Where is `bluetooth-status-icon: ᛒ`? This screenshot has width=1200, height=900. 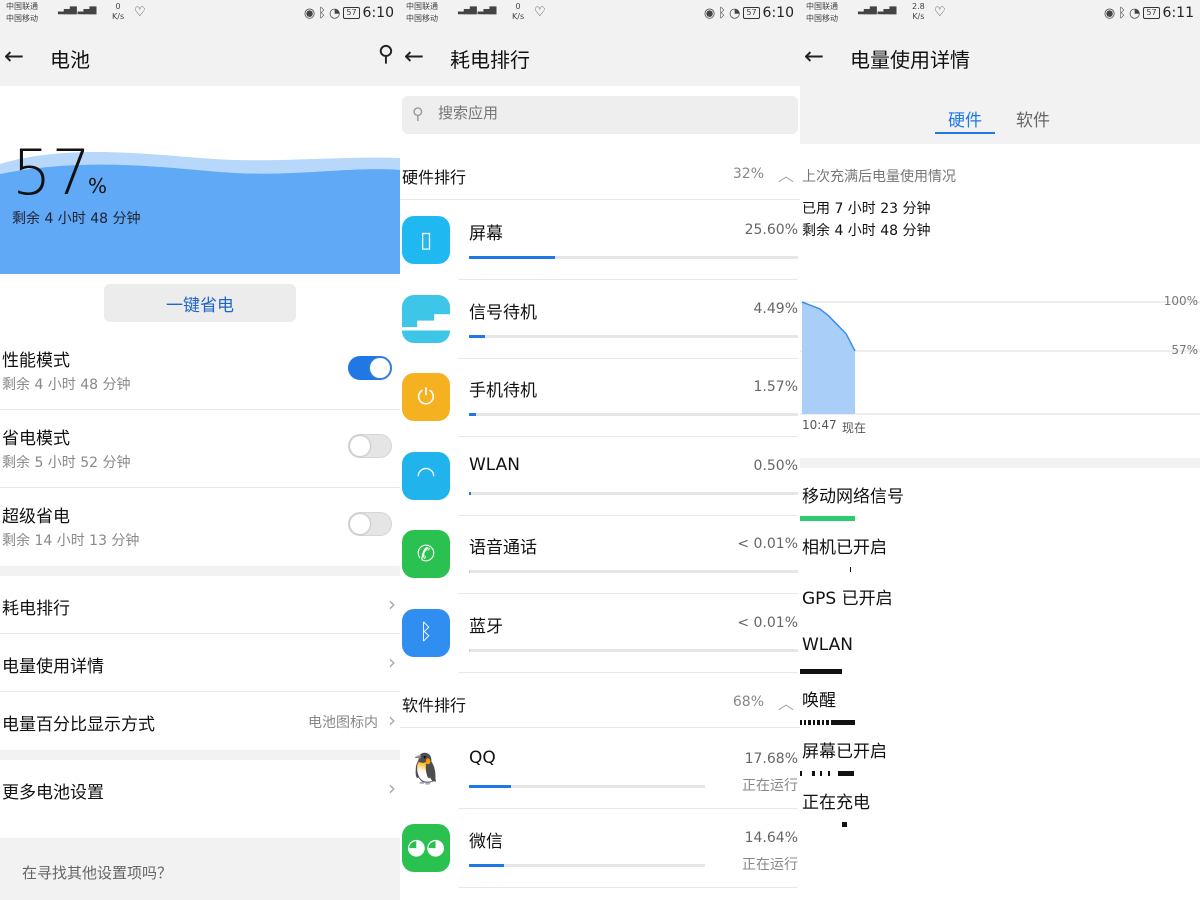 bluetooth-status-icon: ᛒ is located at coordinates (722, 13).